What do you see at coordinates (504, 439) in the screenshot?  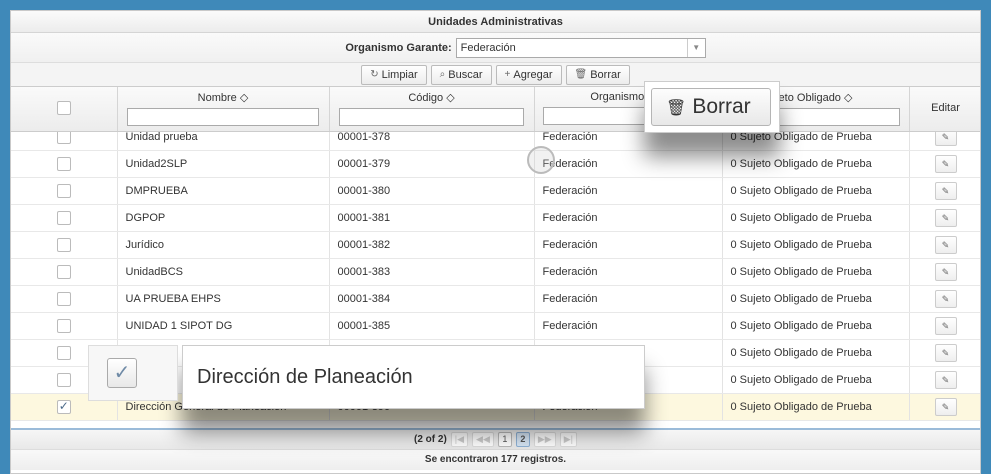 I see `page-1-button: 1` at bounding box center [504, 439].